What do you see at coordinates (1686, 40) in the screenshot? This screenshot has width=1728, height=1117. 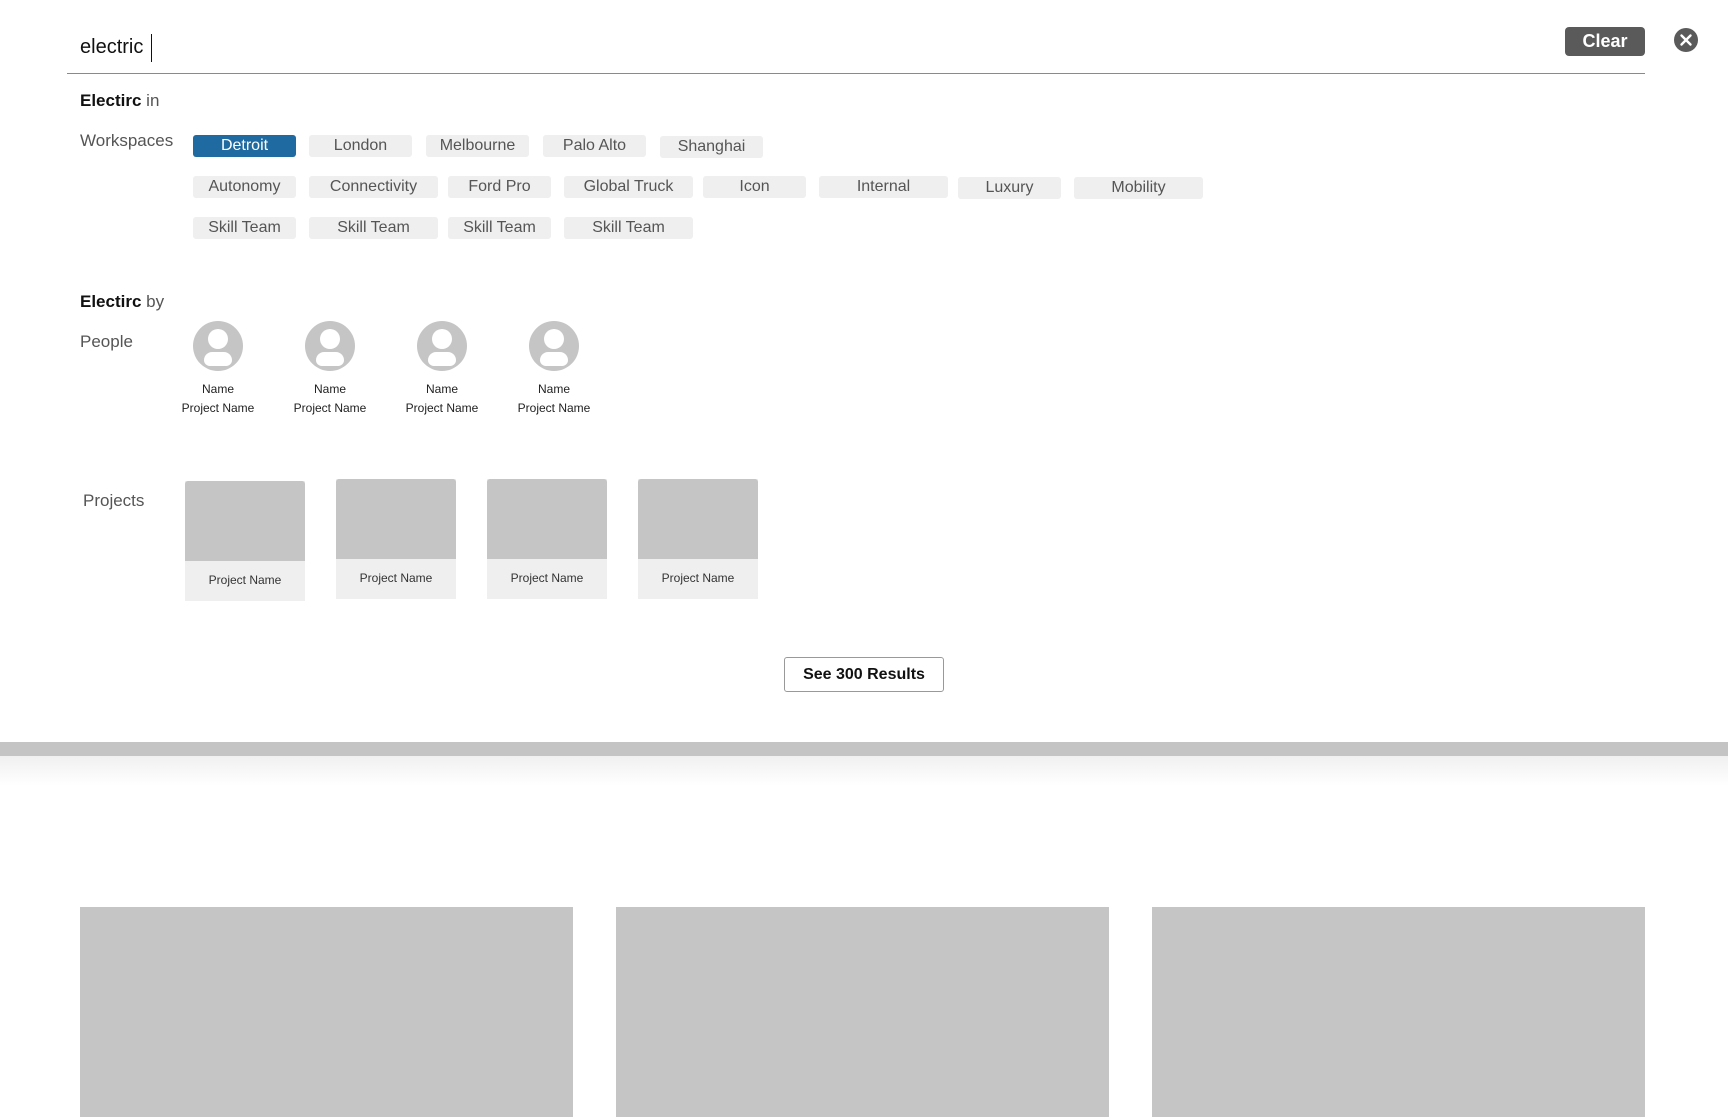 I see `close-icon` at bounding box center [1686, 40].